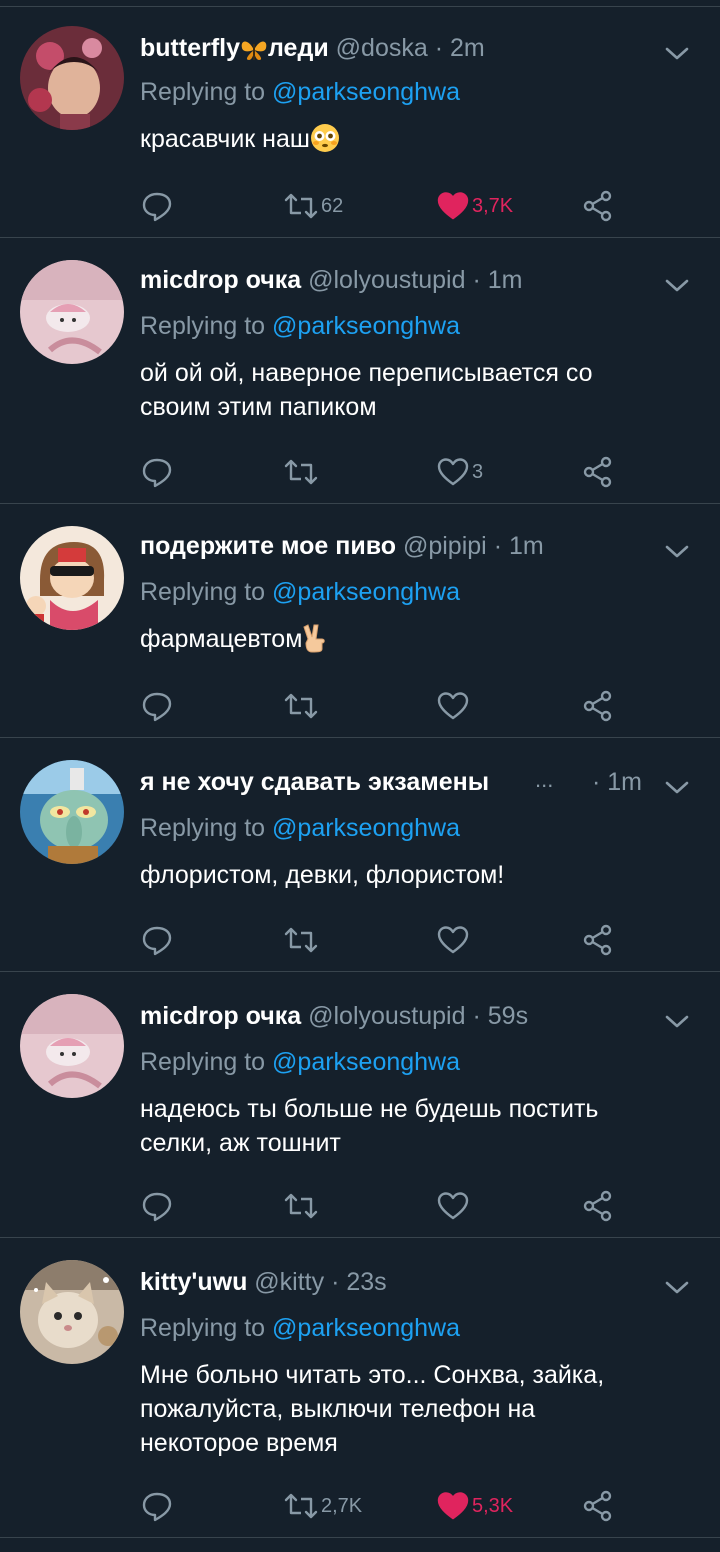 Image resolution: width=720 pixels, height=1552 pixels. I want to click on timestamp-group: · 1m, so click(617, 782).